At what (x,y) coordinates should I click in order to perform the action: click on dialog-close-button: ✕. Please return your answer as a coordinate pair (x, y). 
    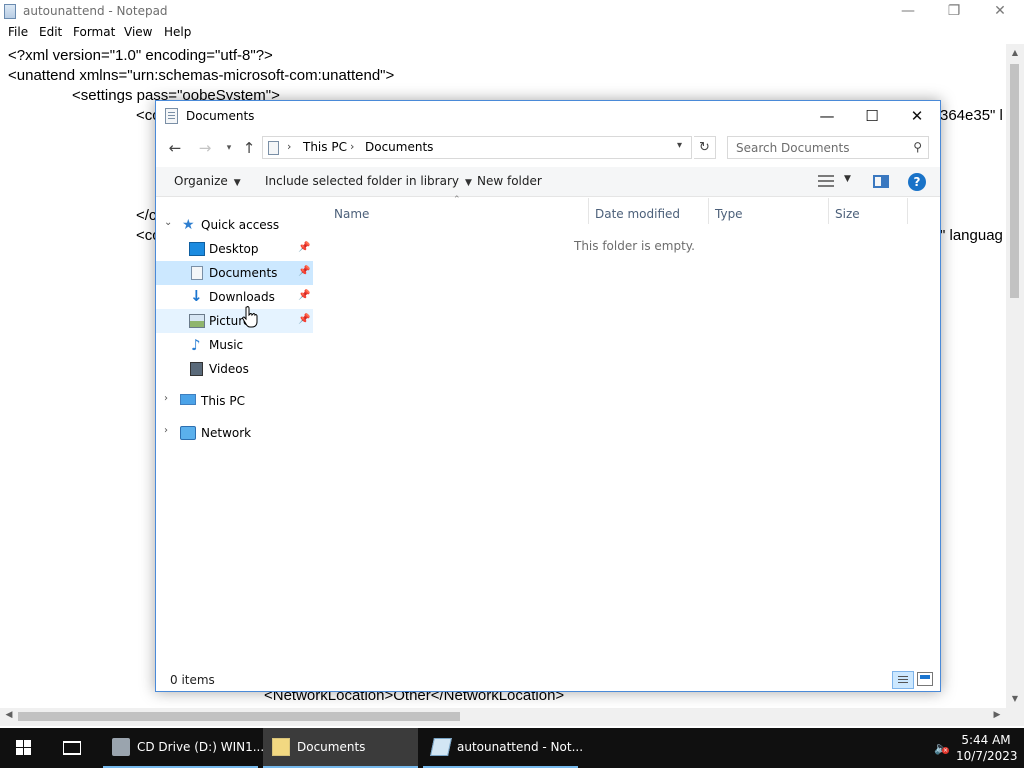
    Looking at the image, I should click on (917, 116).